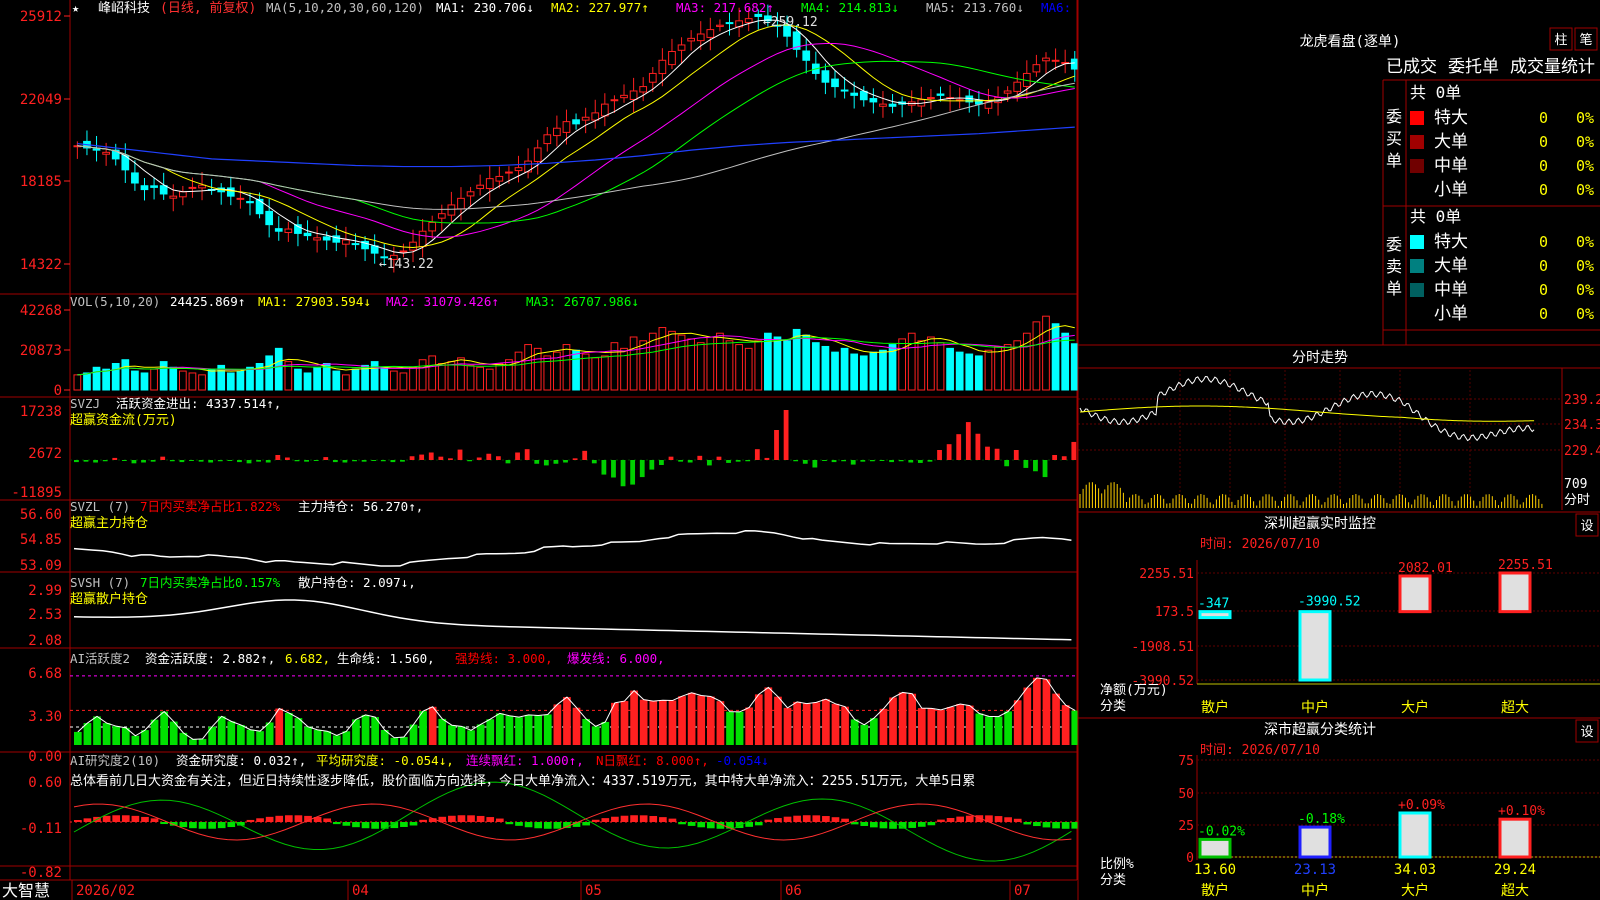  What do you see at coordinates (1113, 706) in the screenshot?
I see `monitor-class: 分类` at bounding box center [1113, 706].